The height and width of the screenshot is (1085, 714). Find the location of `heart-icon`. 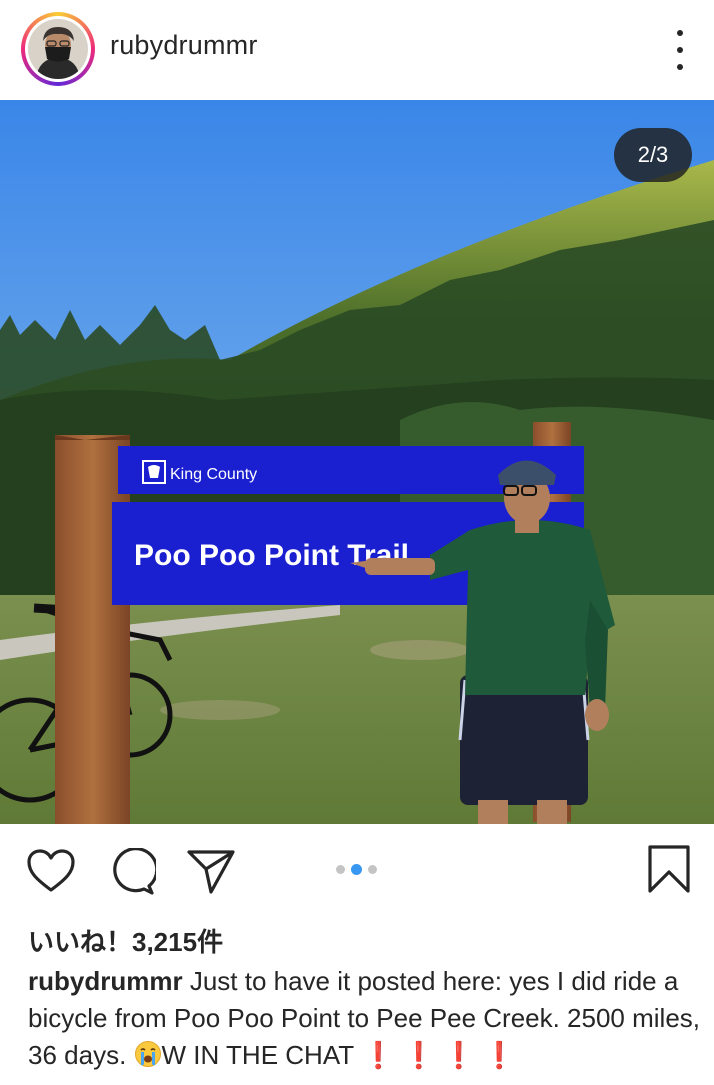

heart-icon is located at coordinates (51, 873).